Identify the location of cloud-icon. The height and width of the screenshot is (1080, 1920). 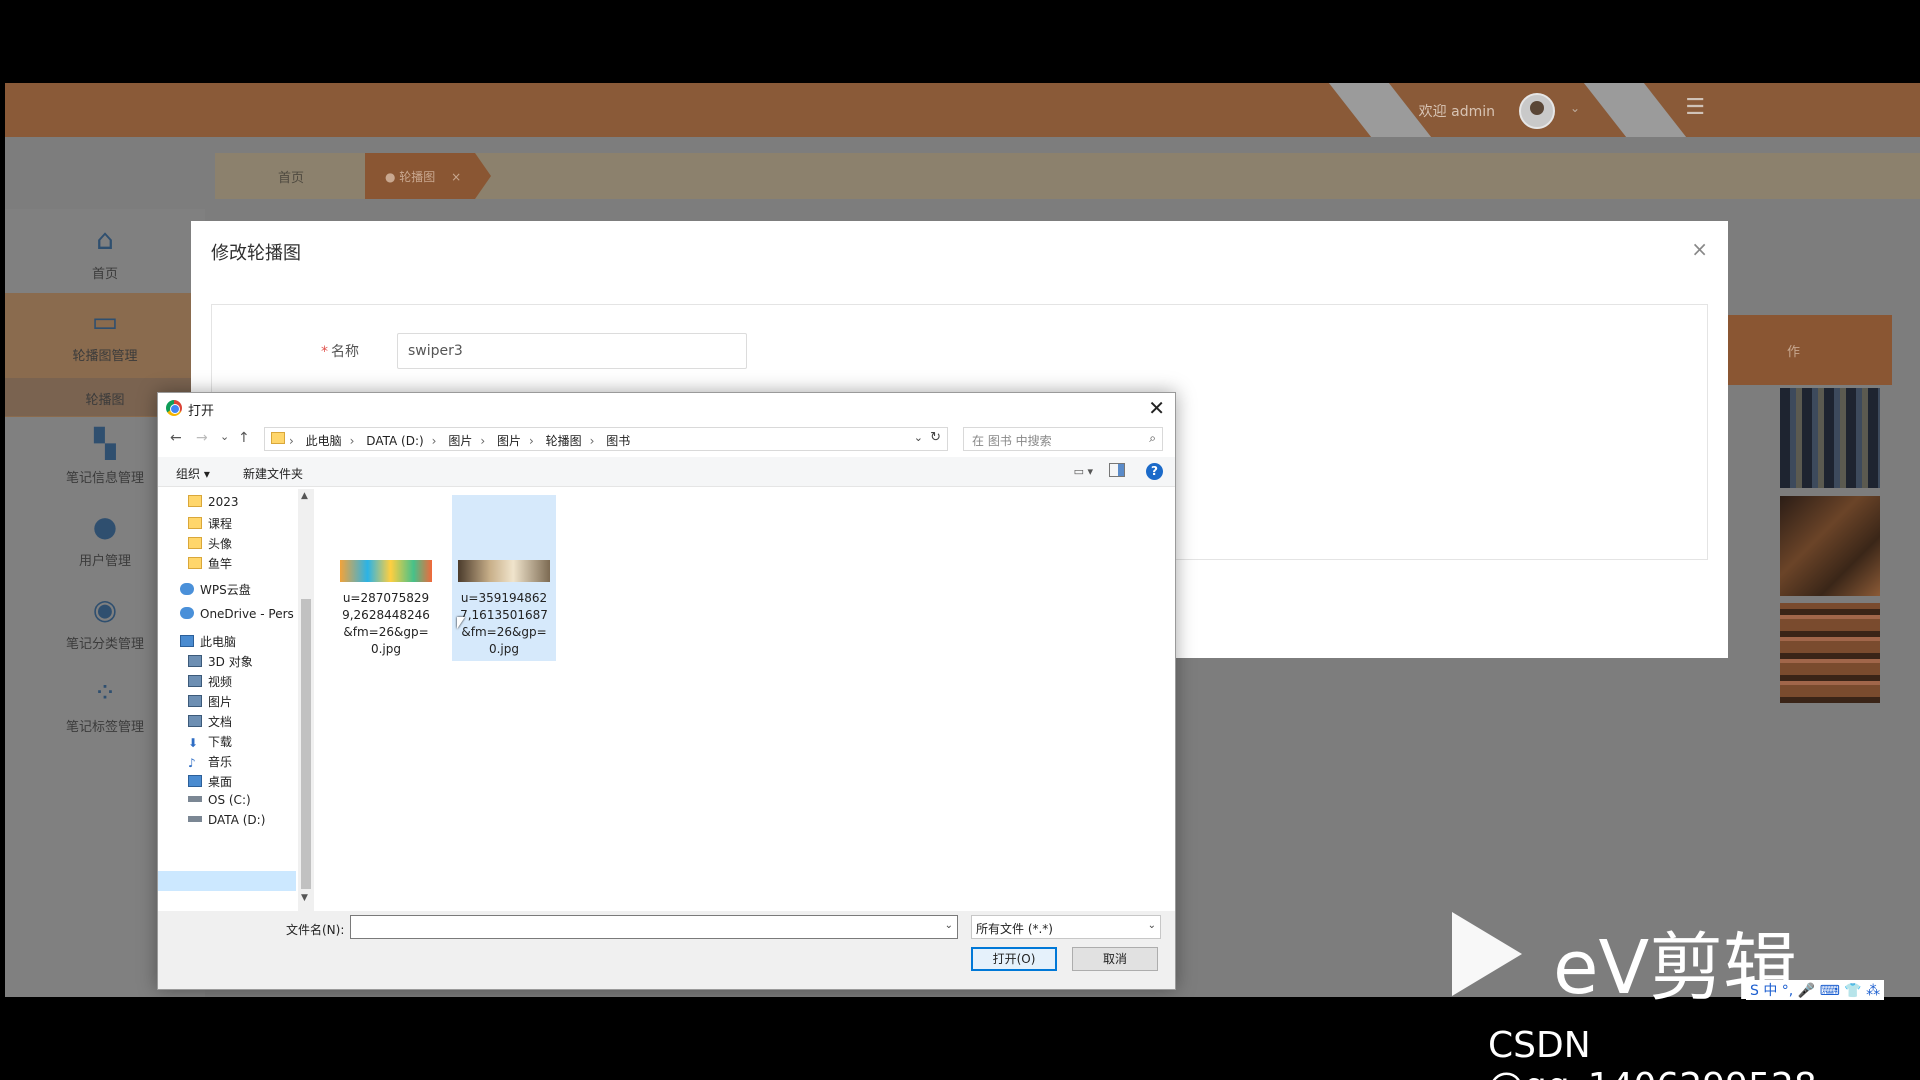
(187, 589).